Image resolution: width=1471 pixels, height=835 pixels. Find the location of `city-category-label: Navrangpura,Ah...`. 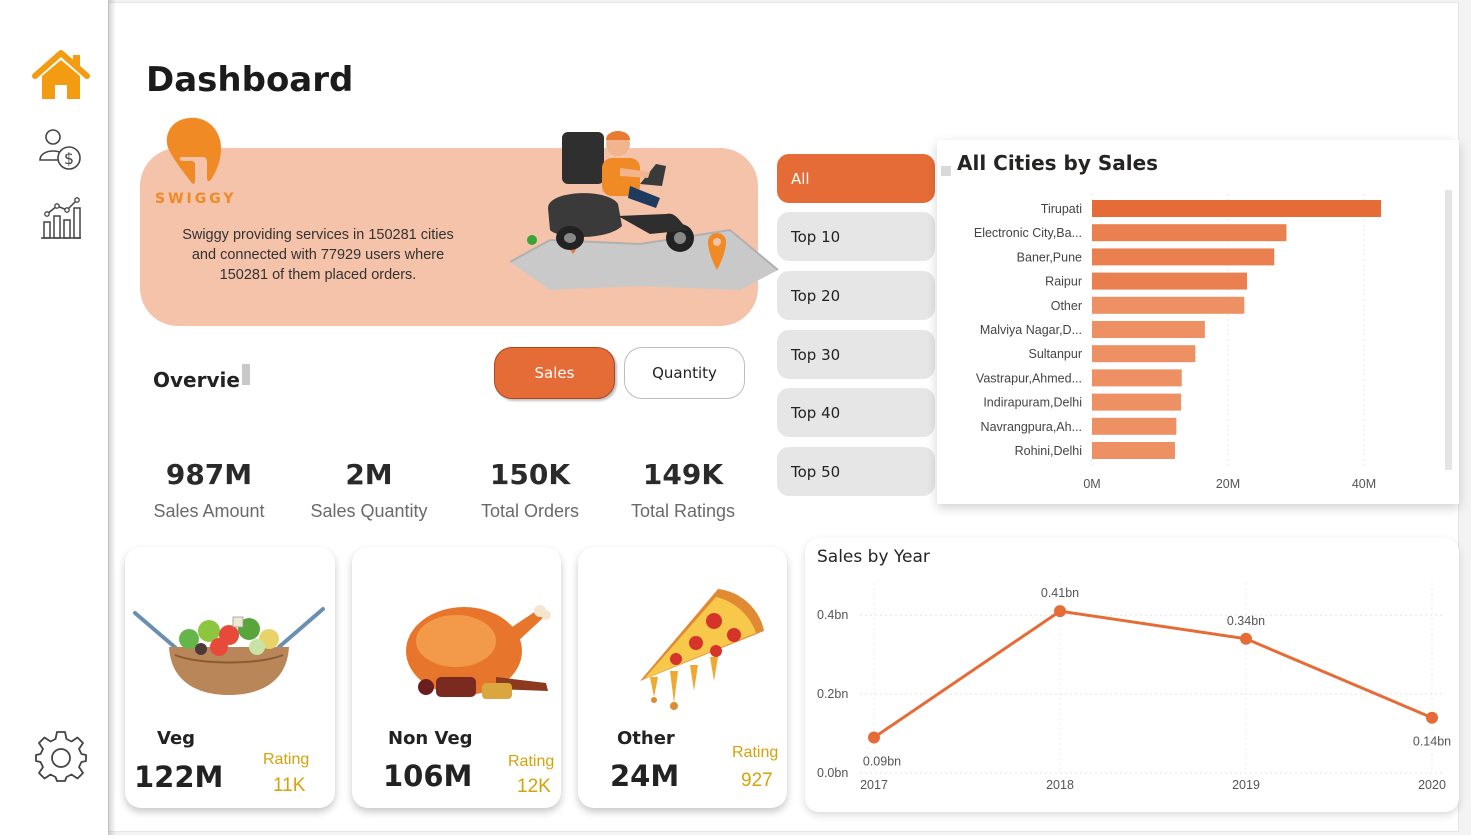

city-category-label: Navrangpura,Ah... is located at coordinates (1031, 427).